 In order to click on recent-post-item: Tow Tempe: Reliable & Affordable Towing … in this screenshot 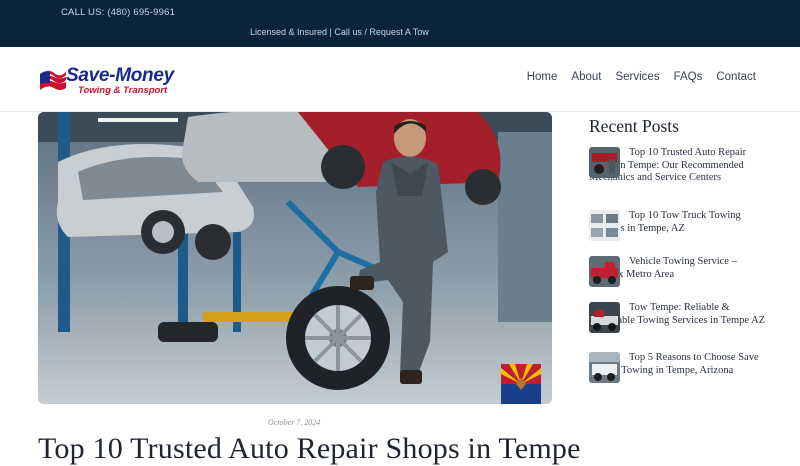, I will do `click(679, 317)`.